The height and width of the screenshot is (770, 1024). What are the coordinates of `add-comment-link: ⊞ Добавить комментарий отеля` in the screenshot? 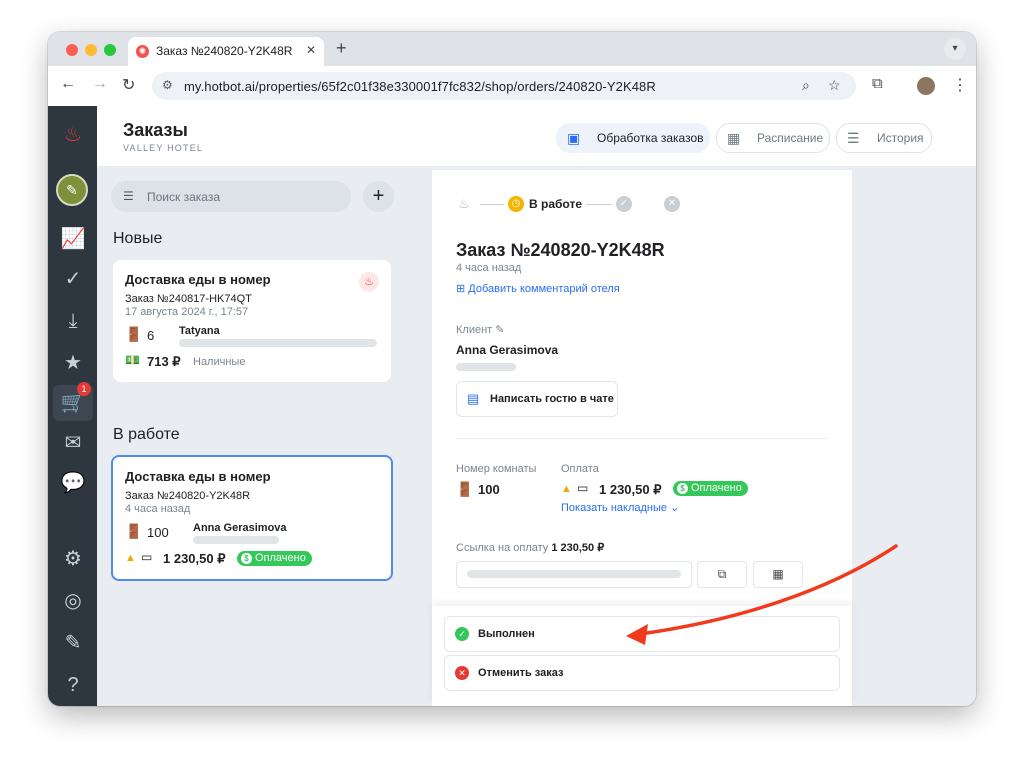 It's located at (538, 288).